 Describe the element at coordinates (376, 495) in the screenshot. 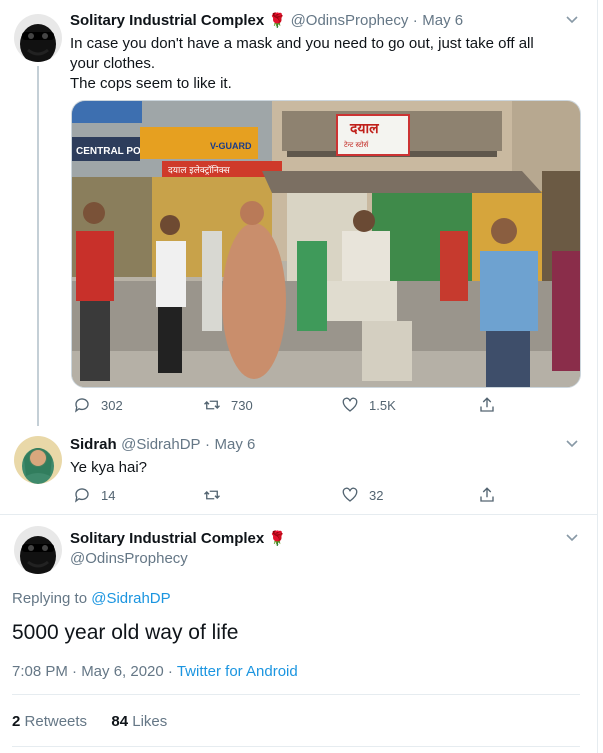

I see `tweet2-like-count: 32` at that location.